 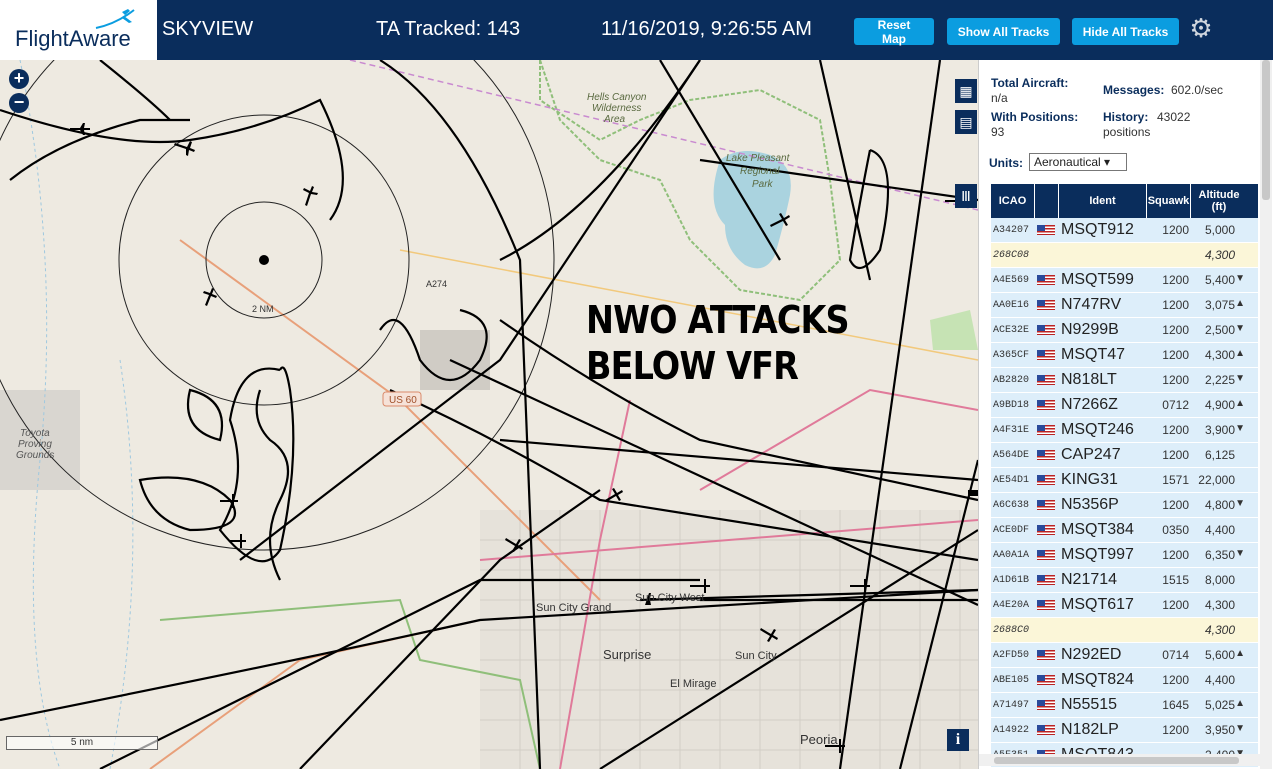 What do you see at coordinates (670, 598) in the screenshot?
I see `label-sun-city-west: Sun City West` at bounding box center [670, 598].